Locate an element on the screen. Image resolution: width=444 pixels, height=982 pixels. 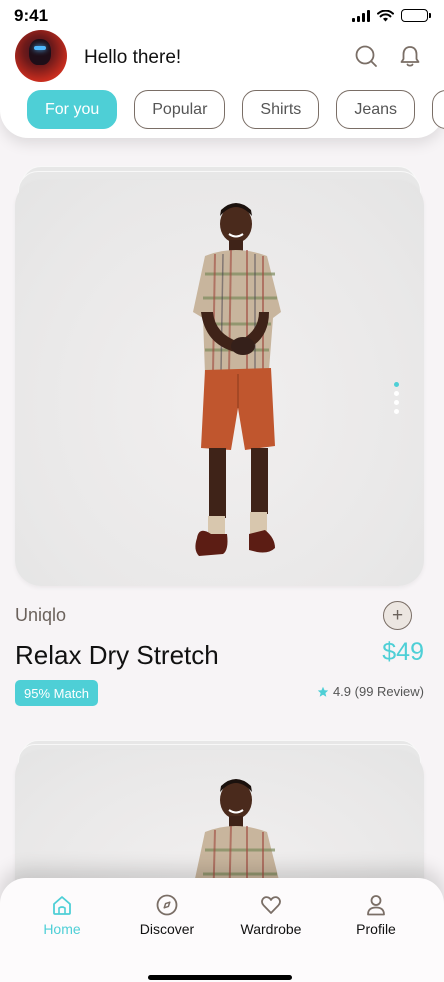
nav-discover: Discover is located at coordinates (167, 915).